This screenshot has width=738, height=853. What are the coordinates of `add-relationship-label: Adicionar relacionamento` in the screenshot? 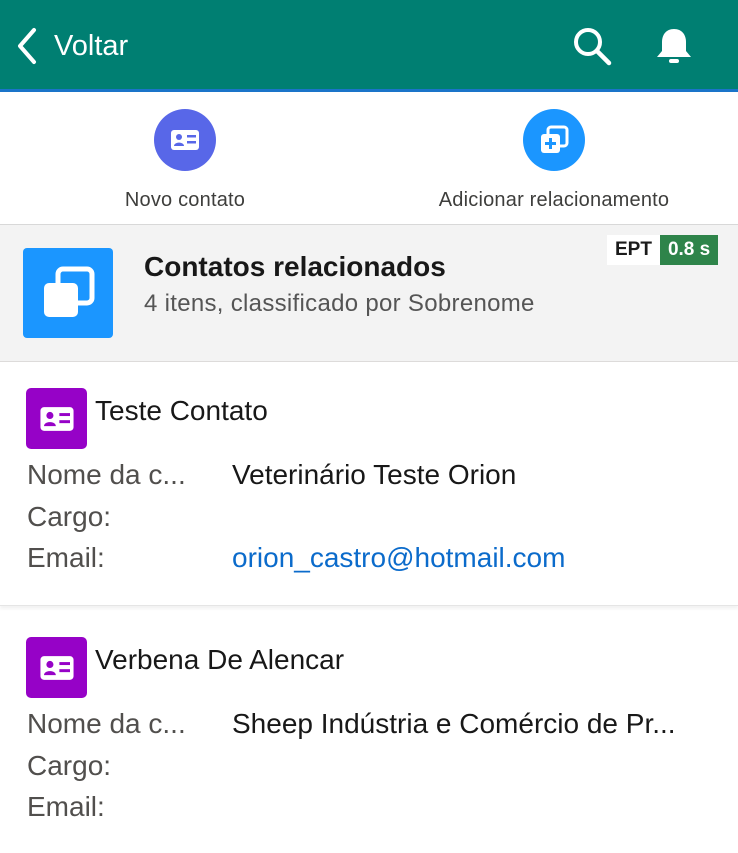 It's located at (554, 200).